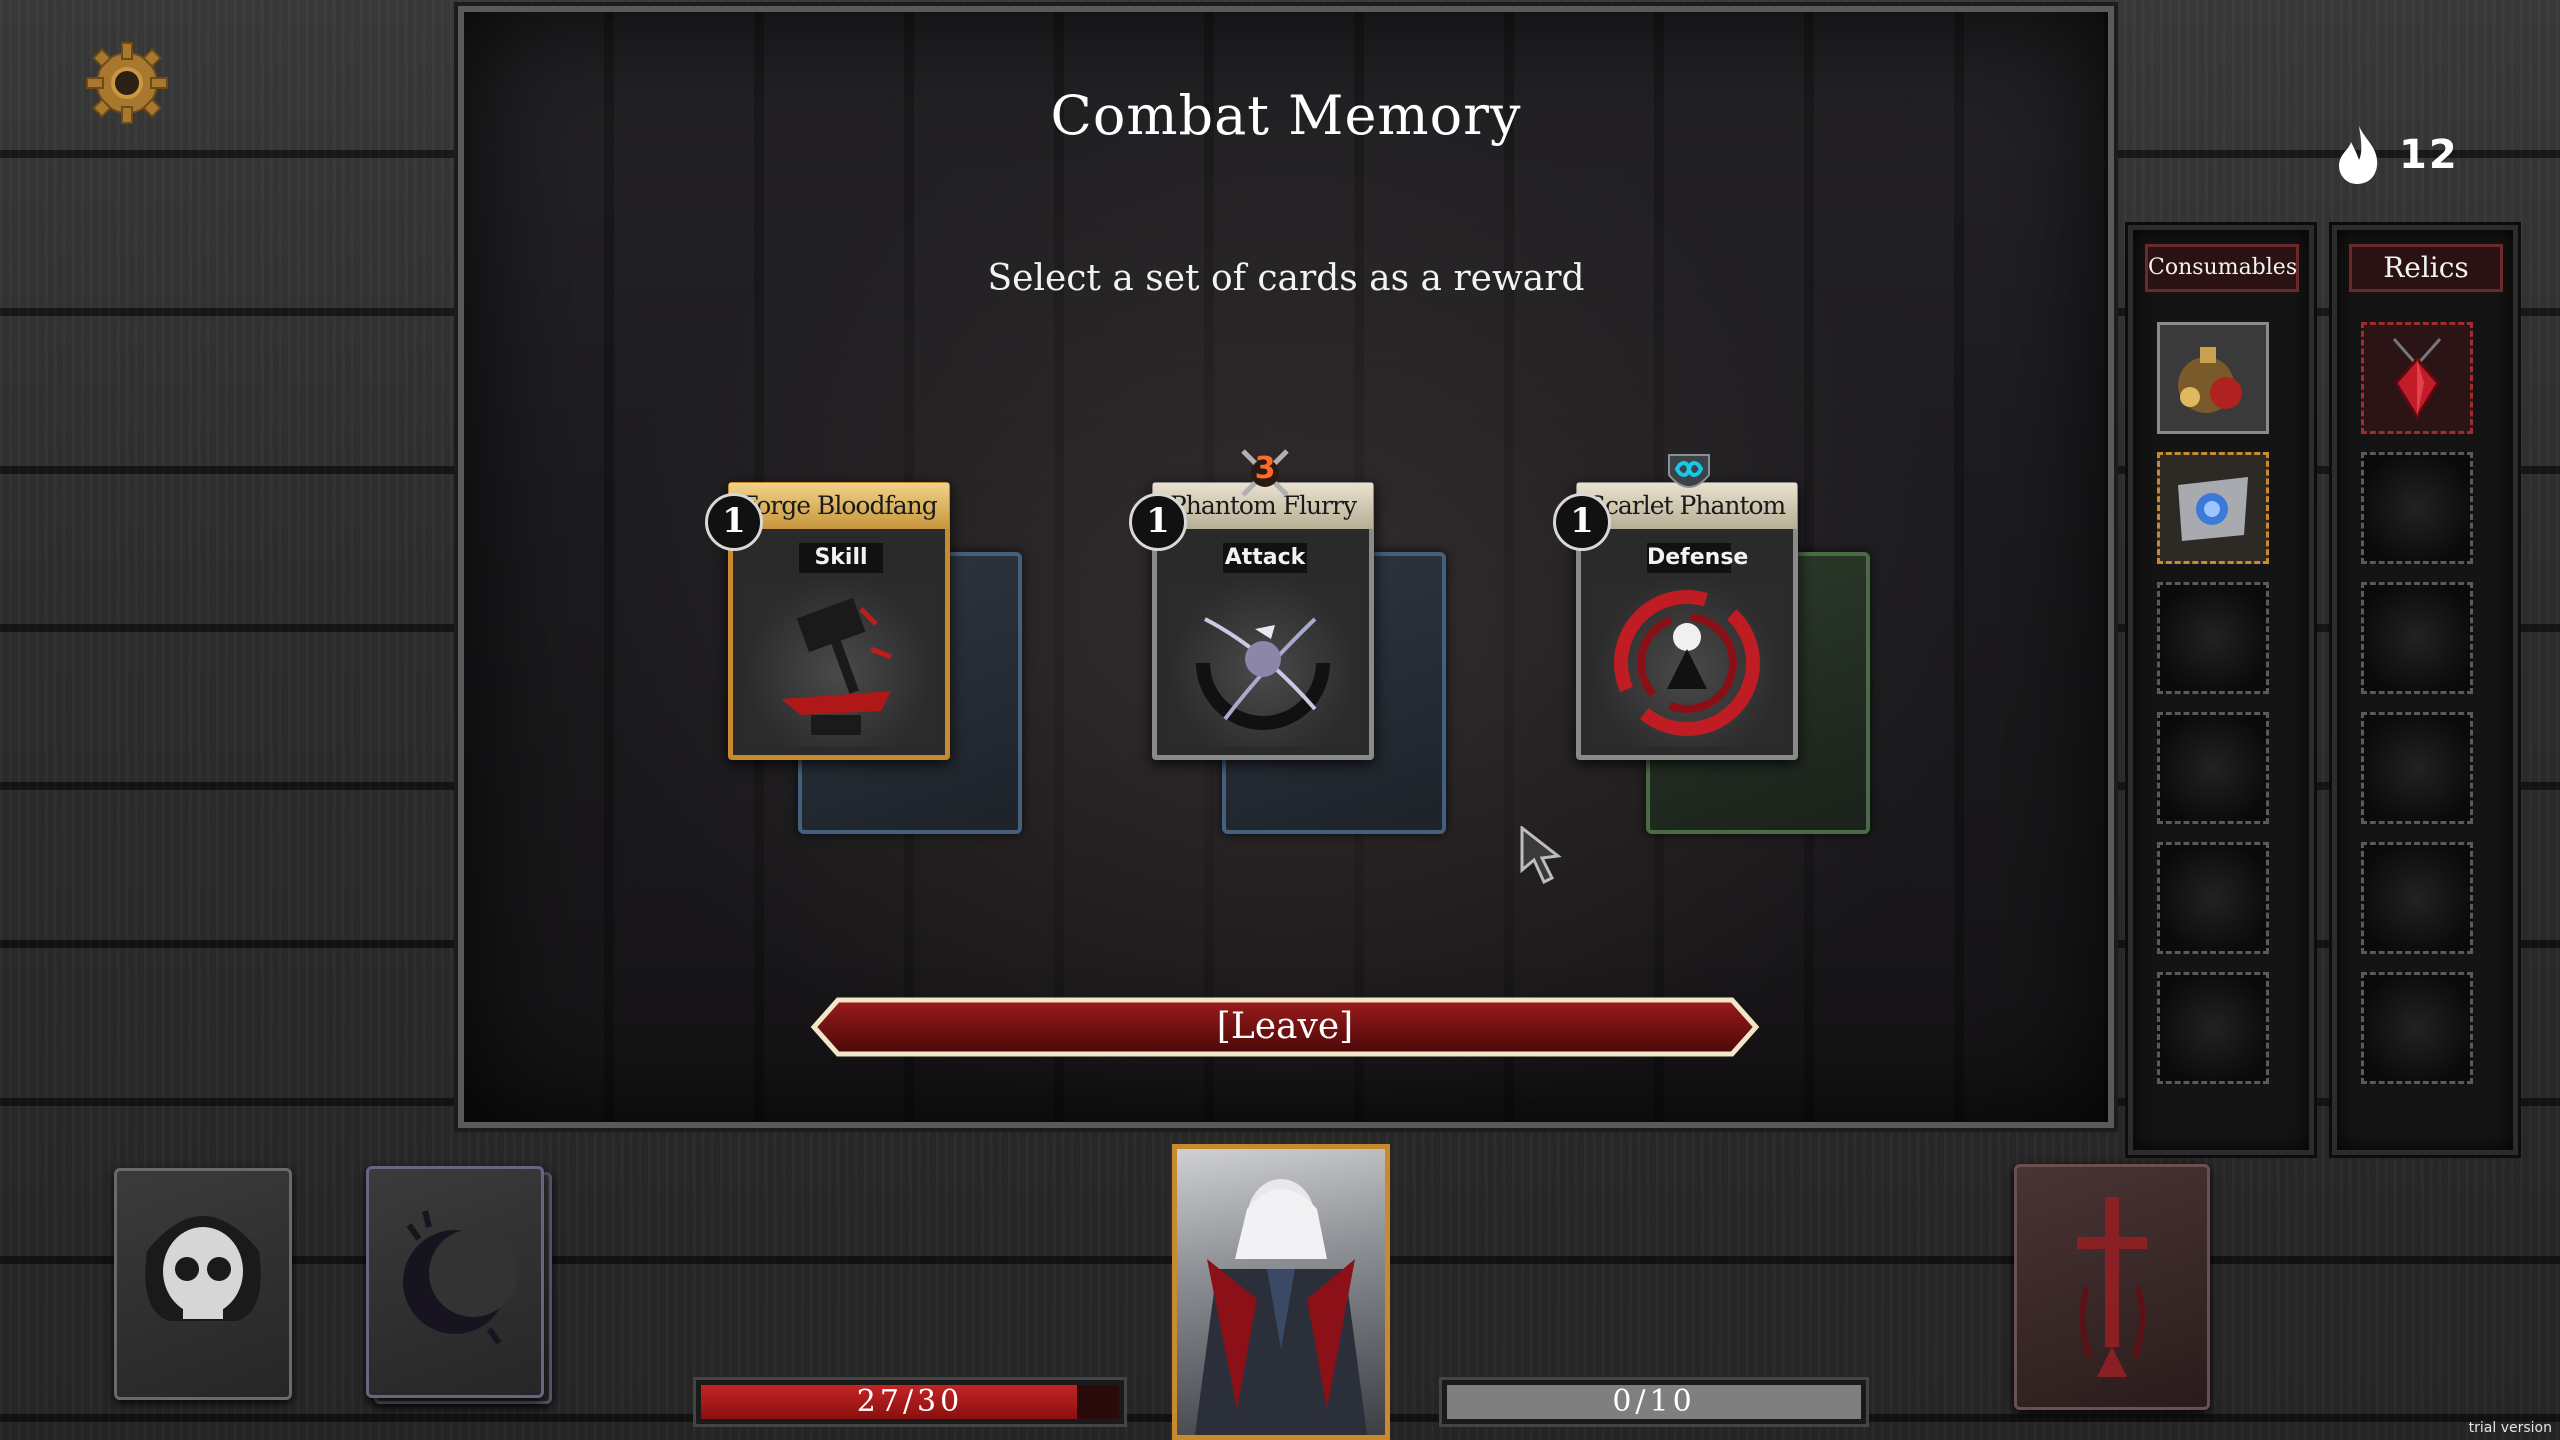  Describe the element at coordinates (203, 1268) in the screenshot. I see `skull-icon` at that location.